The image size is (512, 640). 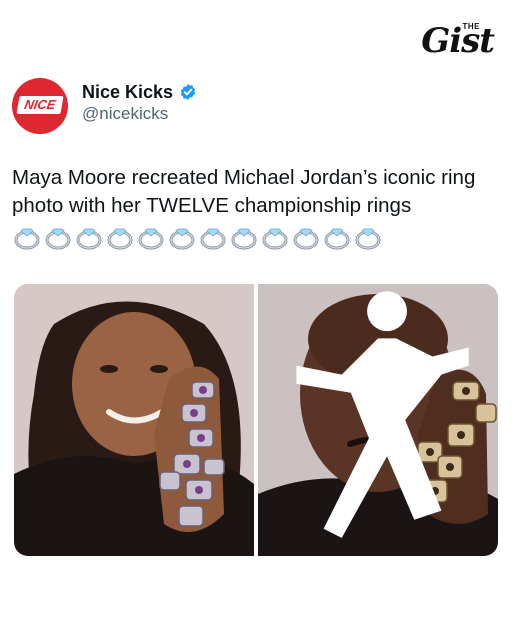 I want to click on name-row: Nice Kicks, so click(x=139, y=92).